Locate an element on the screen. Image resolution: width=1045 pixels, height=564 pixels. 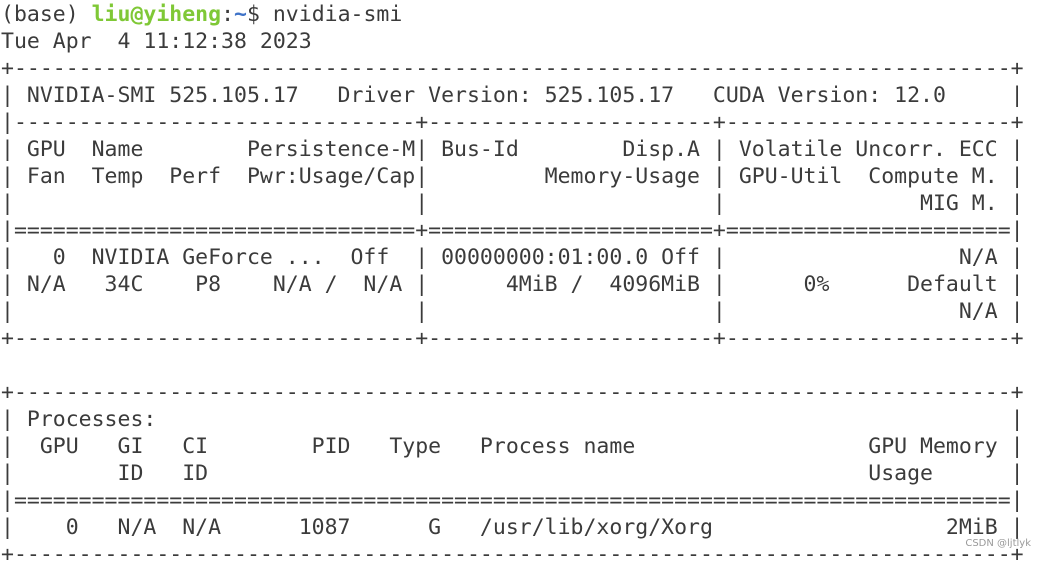
command-text: nvidia-smi is located at coordinates (337, 14).